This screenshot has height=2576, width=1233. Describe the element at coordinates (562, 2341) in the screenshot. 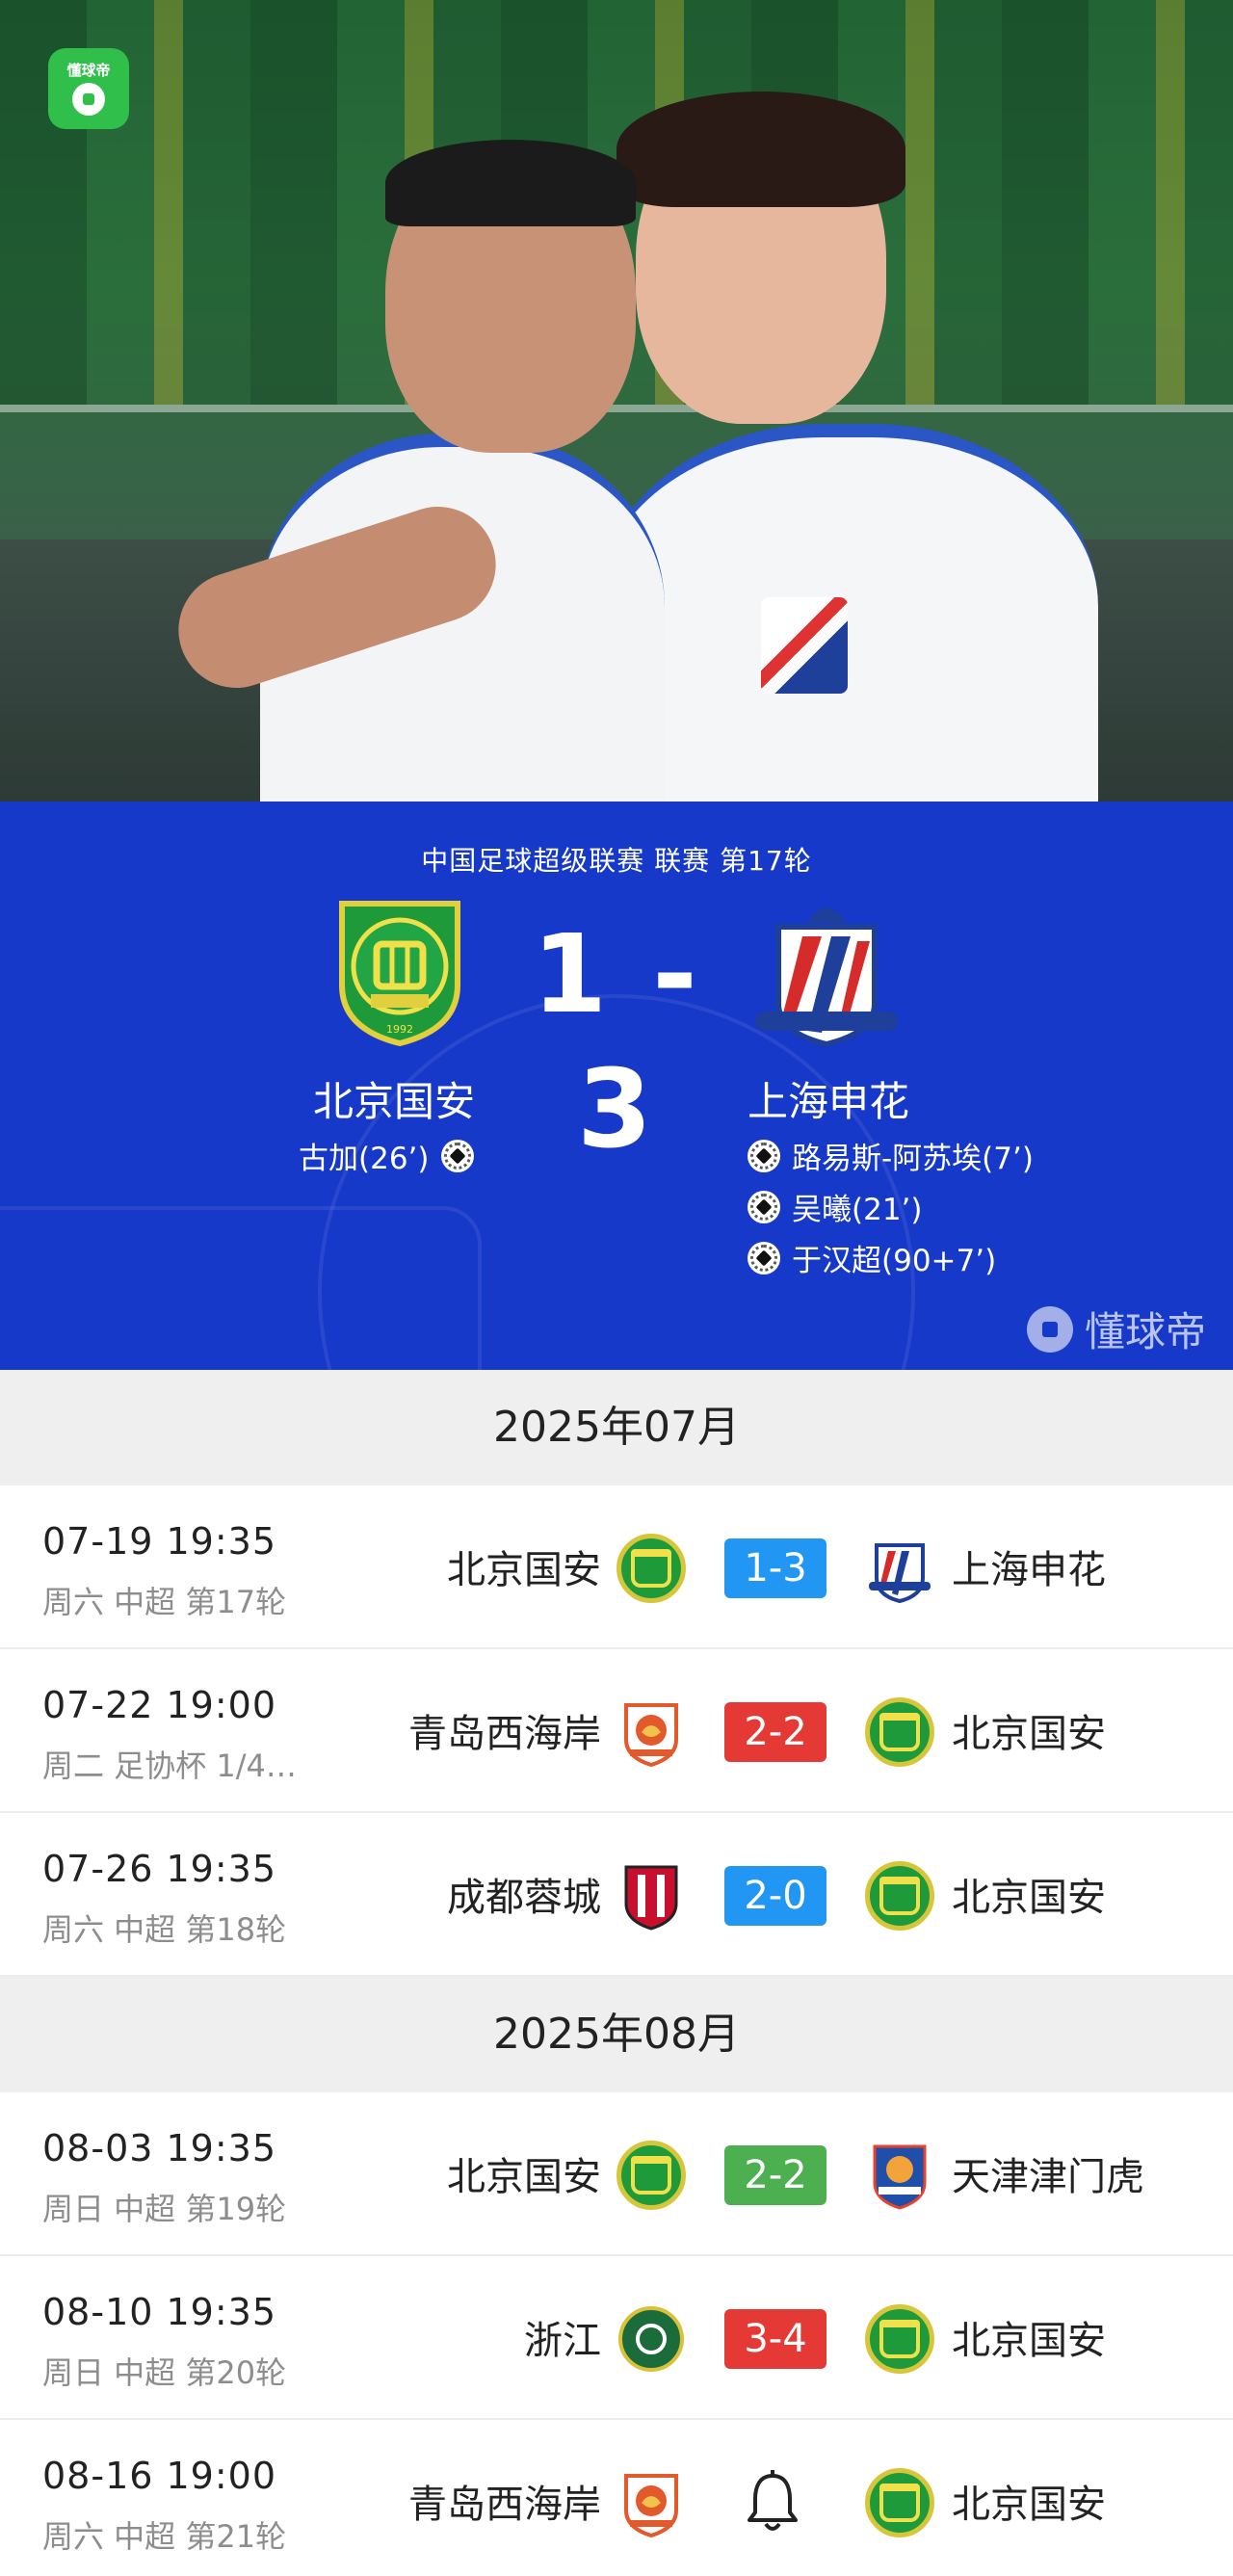

I see `home-team: 浙江` at that location.